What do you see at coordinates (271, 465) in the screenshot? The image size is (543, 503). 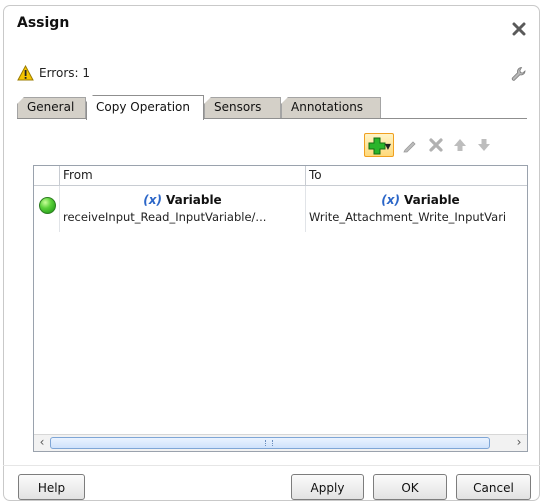 I see `button-separator` at bounding box center [271, 465].